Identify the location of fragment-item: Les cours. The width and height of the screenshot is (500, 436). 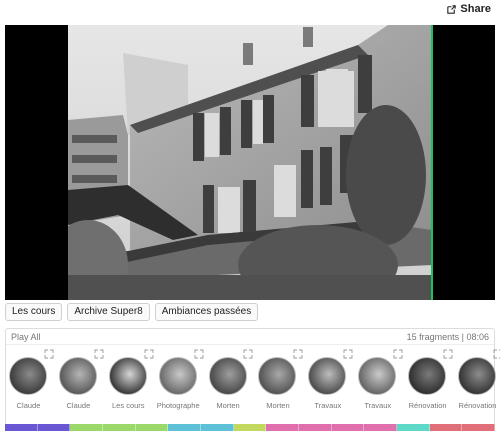
(131, 381).